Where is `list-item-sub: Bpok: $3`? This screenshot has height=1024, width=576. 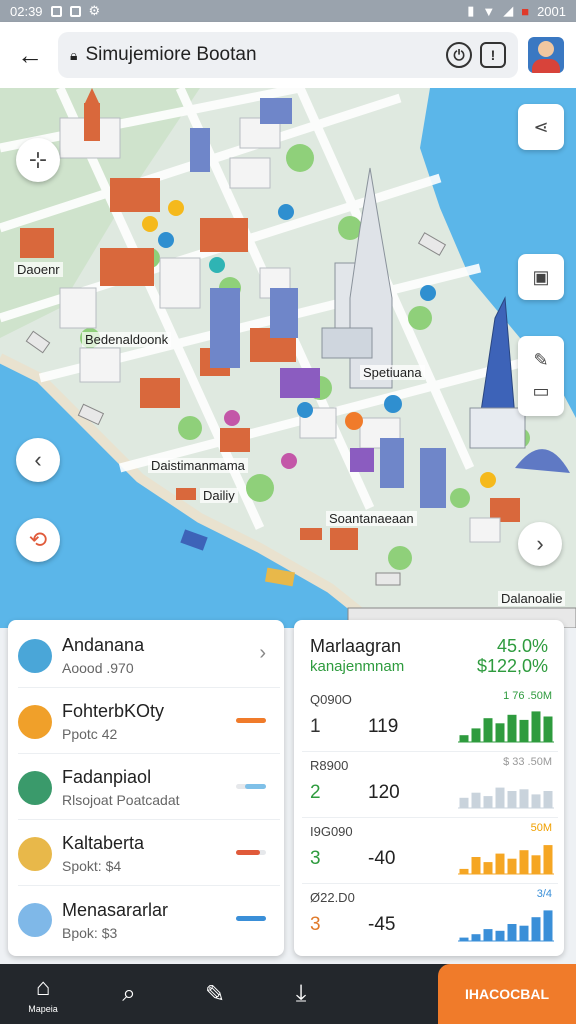 list-item-sub: Bpok: $3 is located at coordinates (90, 932).